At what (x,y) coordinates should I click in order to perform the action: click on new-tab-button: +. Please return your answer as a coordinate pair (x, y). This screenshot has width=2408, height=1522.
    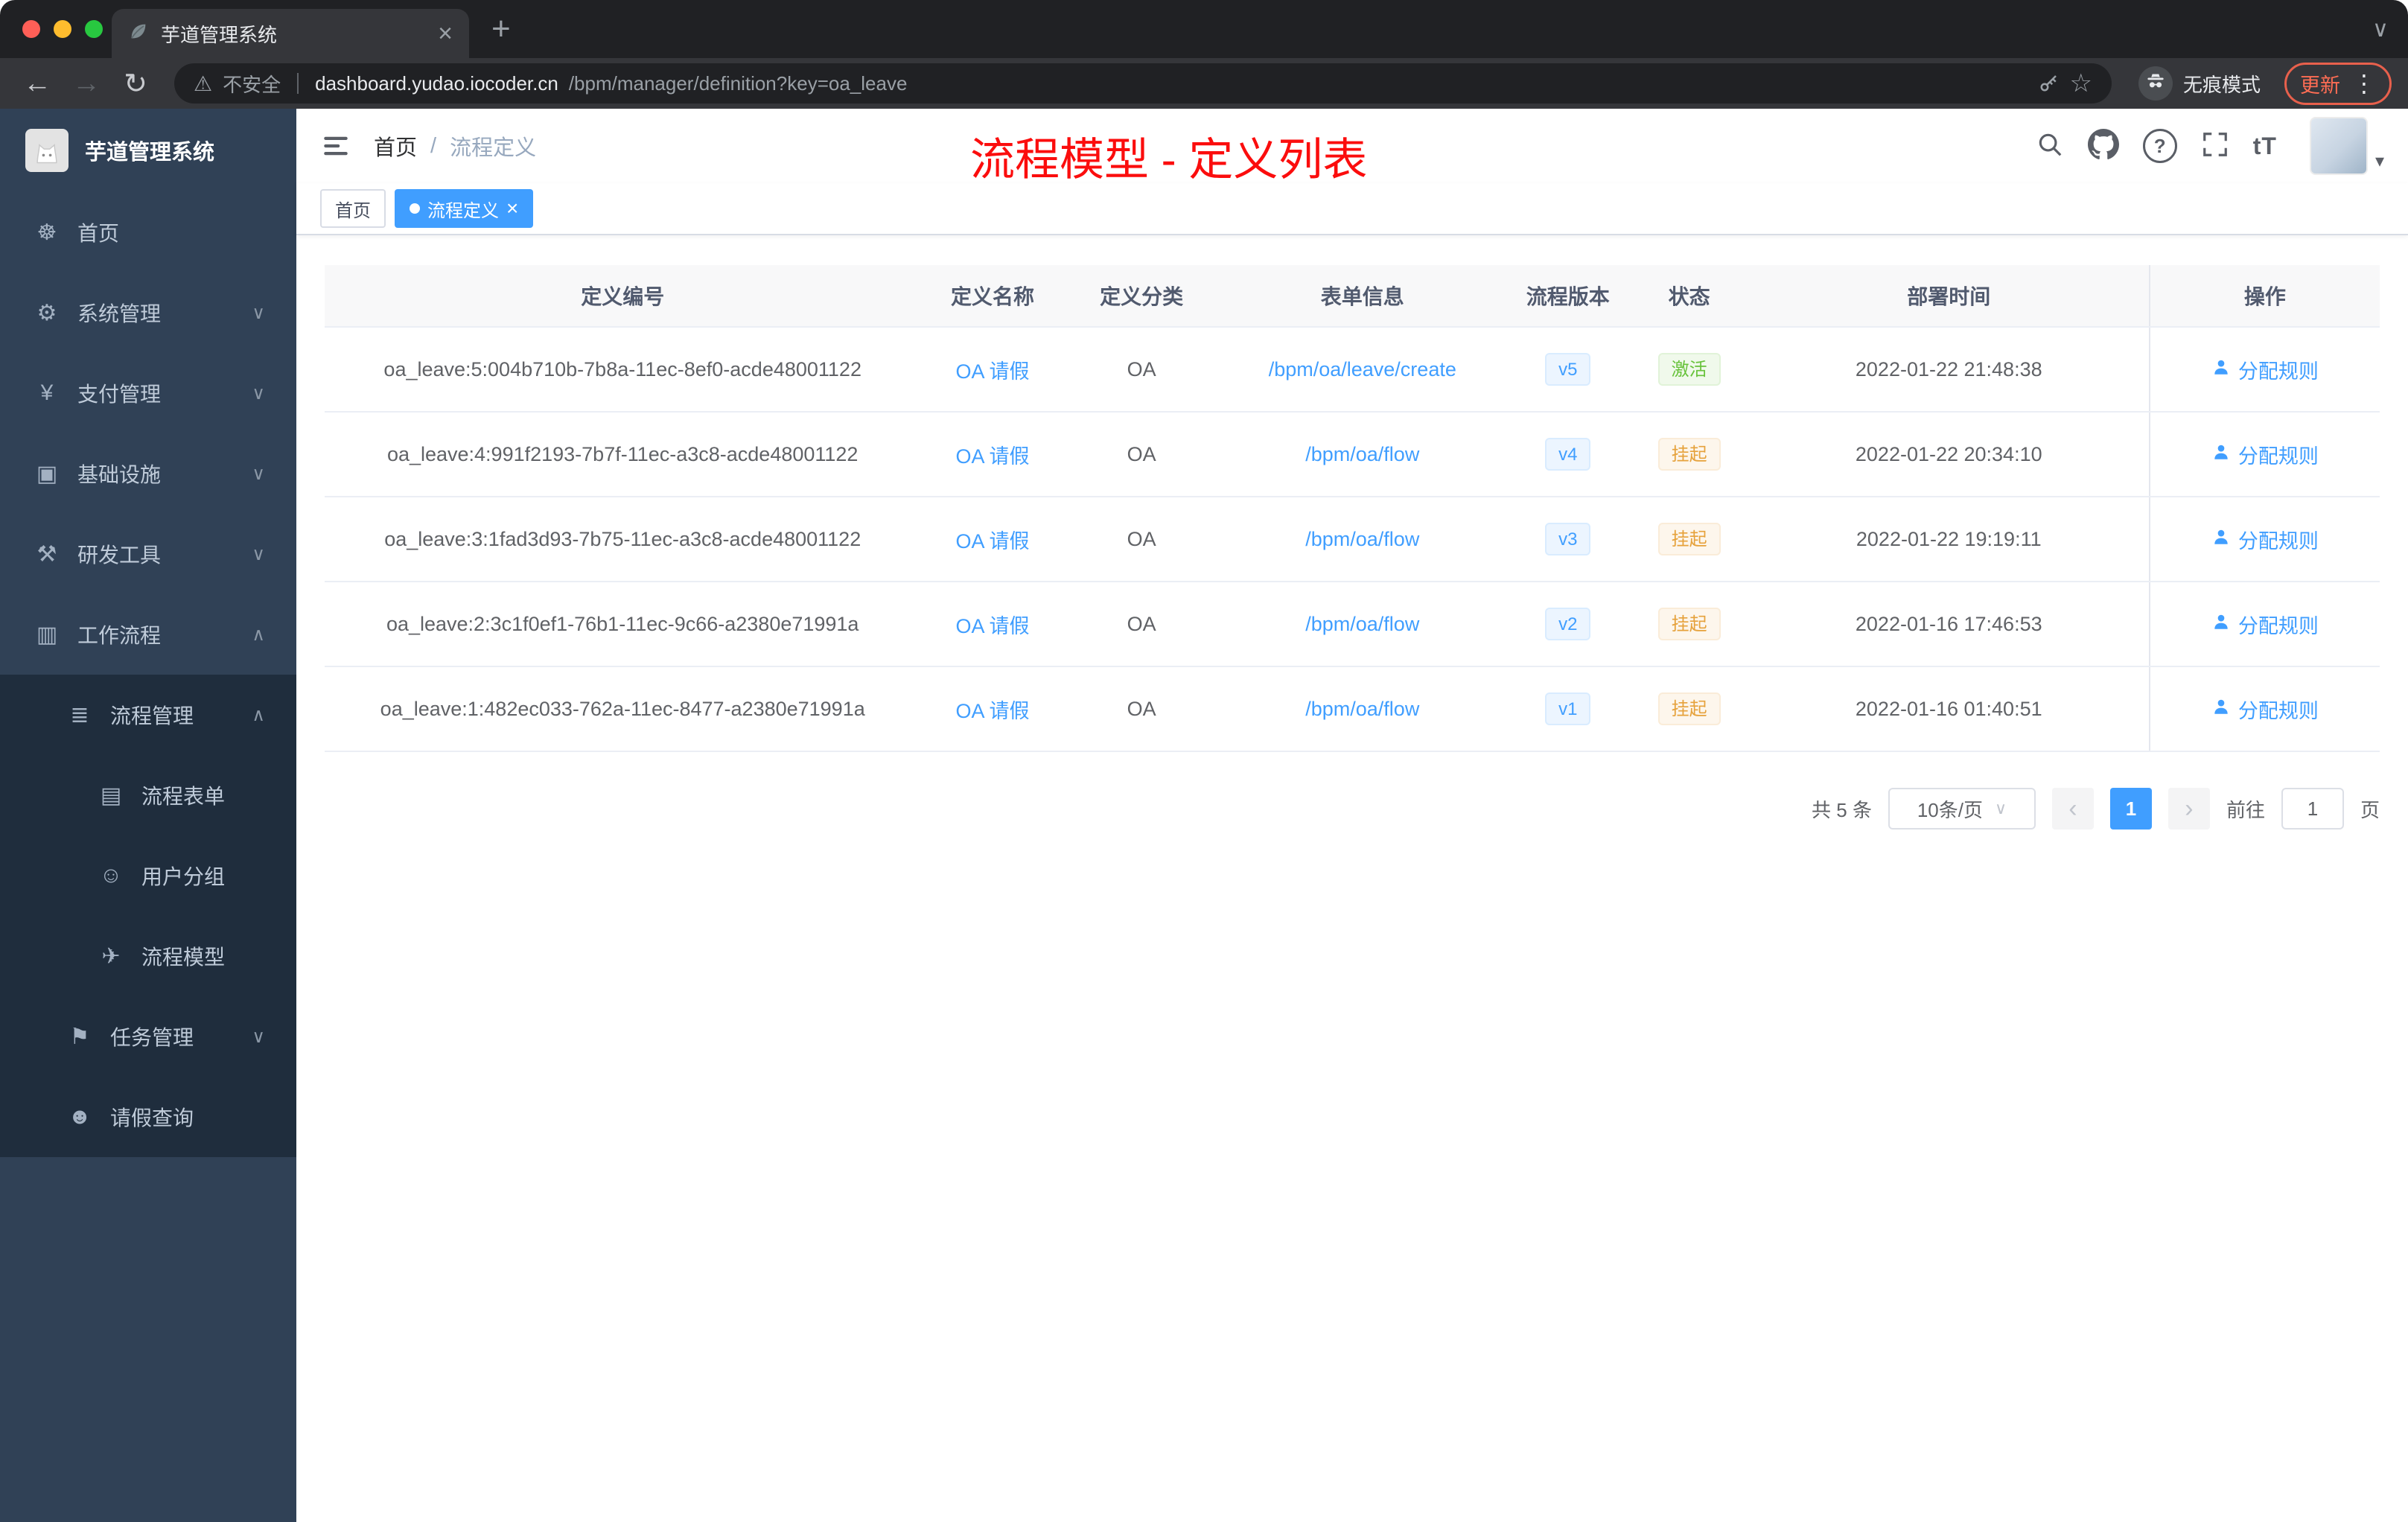
    Looking at the image, I should click on (501, 29).